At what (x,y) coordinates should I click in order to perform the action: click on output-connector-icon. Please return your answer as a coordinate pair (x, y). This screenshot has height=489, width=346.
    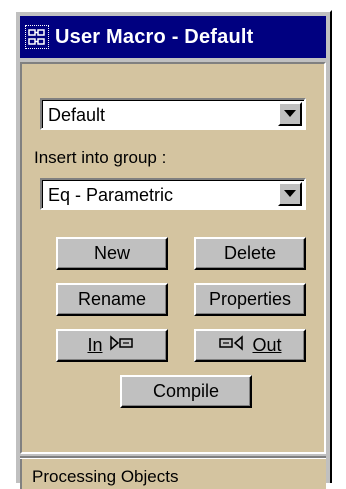
    Looking at the image, I should click on (232, 345).